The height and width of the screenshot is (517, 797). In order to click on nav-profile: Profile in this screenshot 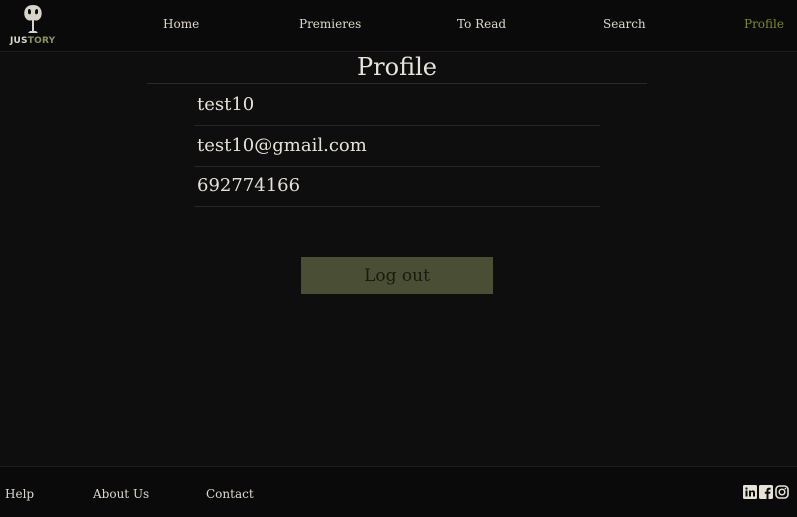, I will do `click(764, 24)`.